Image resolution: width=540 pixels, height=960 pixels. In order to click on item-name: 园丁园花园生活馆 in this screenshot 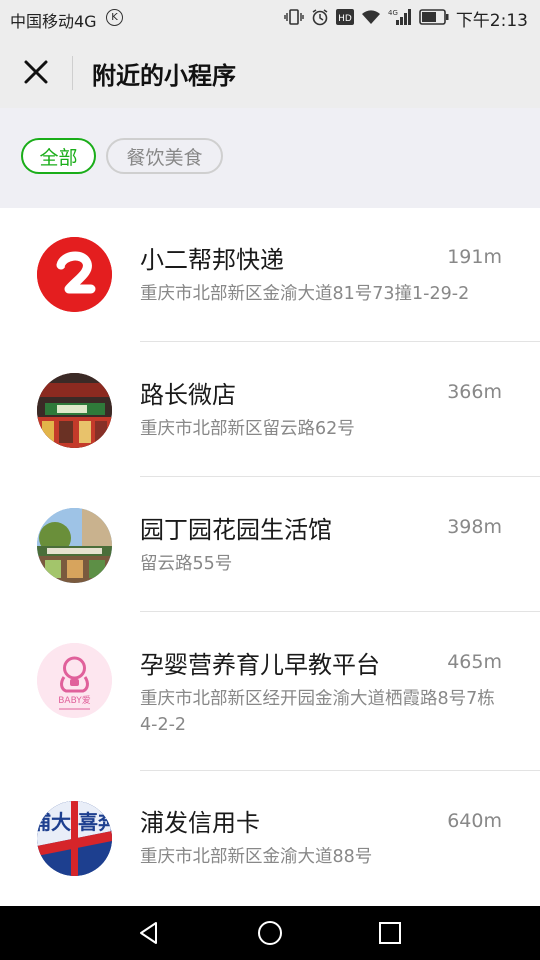, I will do `click(236, 530)`.